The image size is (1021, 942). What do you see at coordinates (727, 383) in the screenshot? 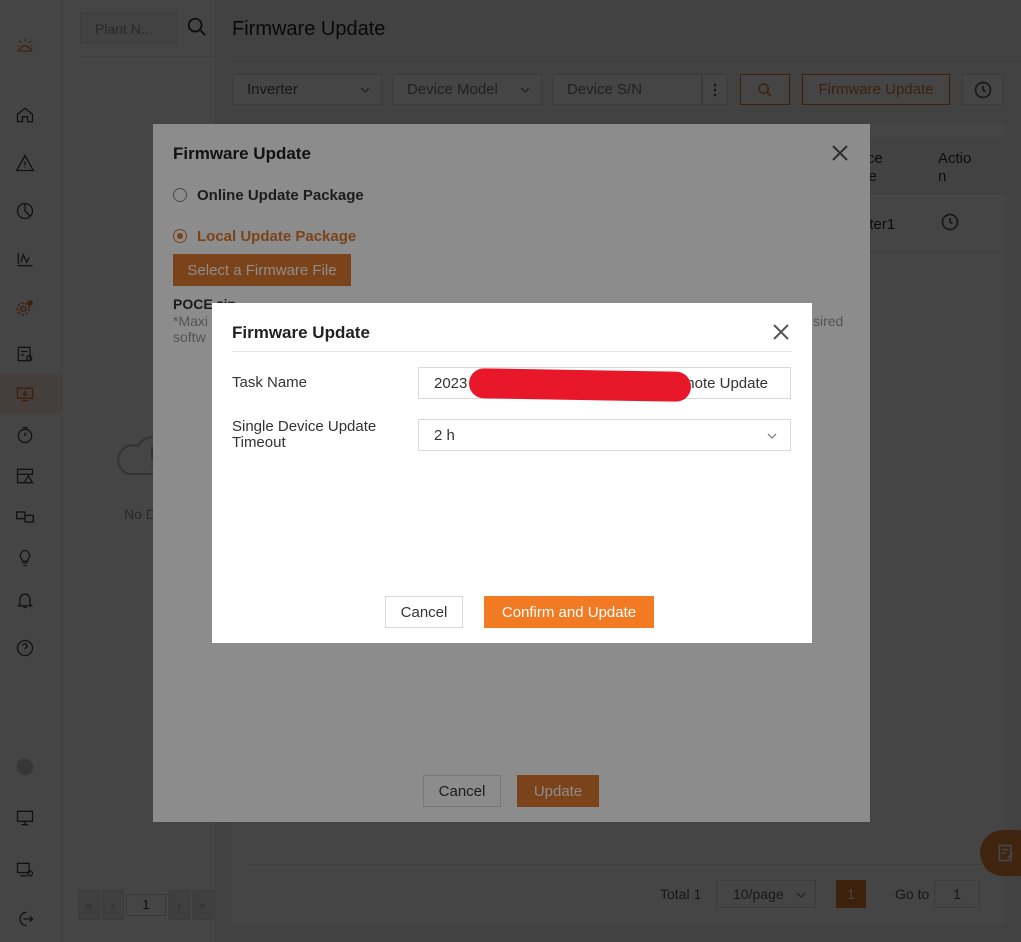
I see `task-name-value-end: note Update` at bounding box center [727, 383].